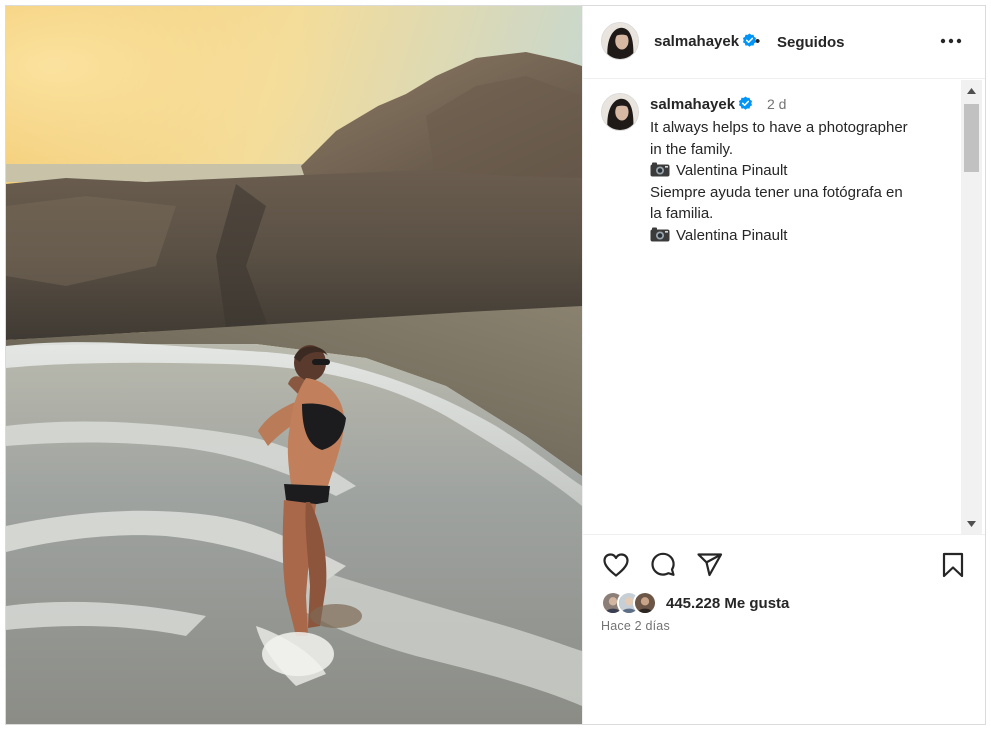  What do you see at coordinates (727, 603) in the screenshot?
I see `likes-count: 445.228 Me gusta` at bounding box center [727, 603].